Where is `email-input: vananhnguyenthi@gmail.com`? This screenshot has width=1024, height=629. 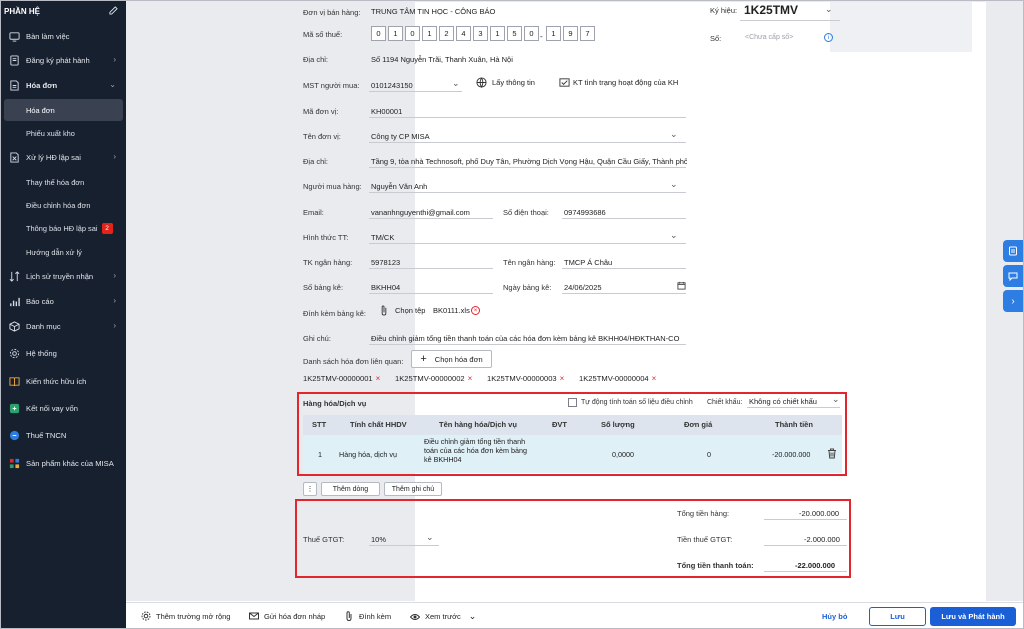 email-input: vananhnguyenthi@gmail.com is located at coordinates (420, 212).